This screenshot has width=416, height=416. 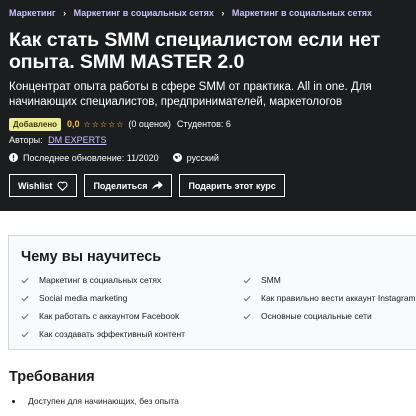 I want to click on list-item: Как правильно вести аккаунт Instagram, so click(x=329, y=298).